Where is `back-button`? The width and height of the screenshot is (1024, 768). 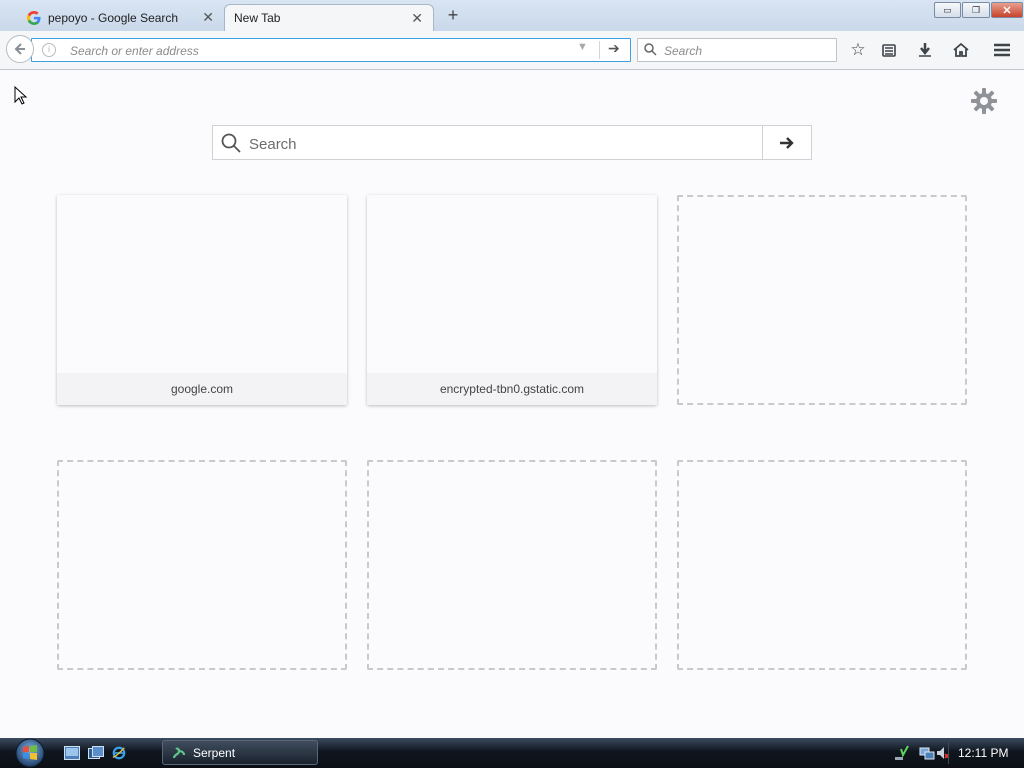 back-button is located at coordinates (20, 49).